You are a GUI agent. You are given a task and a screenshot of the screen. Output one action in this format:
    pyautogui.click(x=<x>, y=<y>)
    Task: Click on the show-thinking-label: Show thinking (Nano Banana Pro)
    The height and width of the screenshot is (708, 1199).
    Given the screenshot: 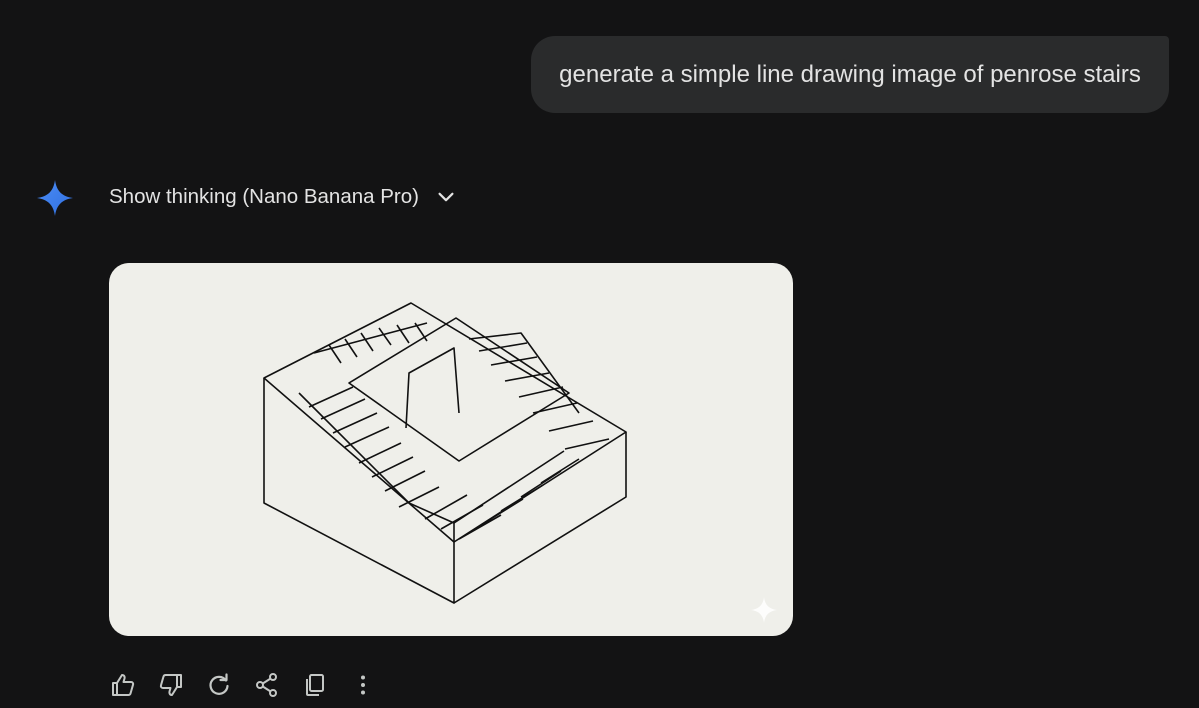 What is the action you would take?
    pyautogui.click(x=264, y=196)
    